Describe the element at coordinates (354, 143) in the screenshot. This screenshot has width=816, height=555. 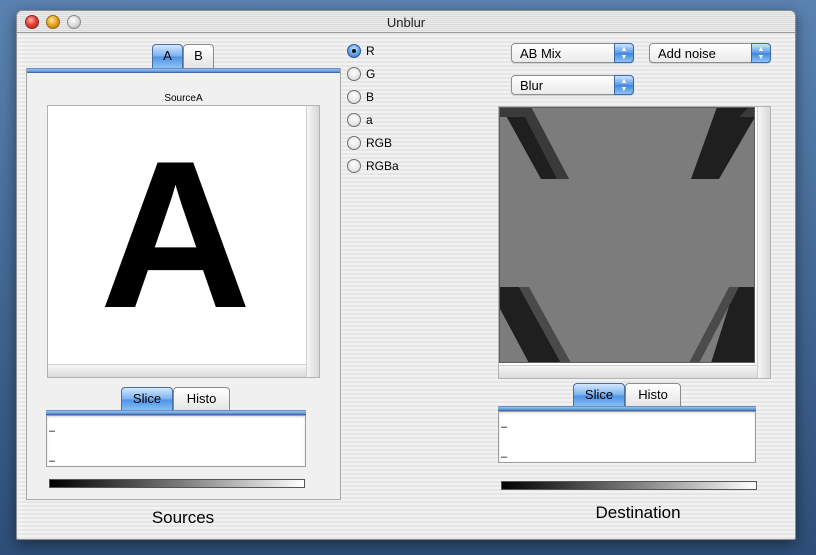
I see `radio-rgb-icon` at that location.